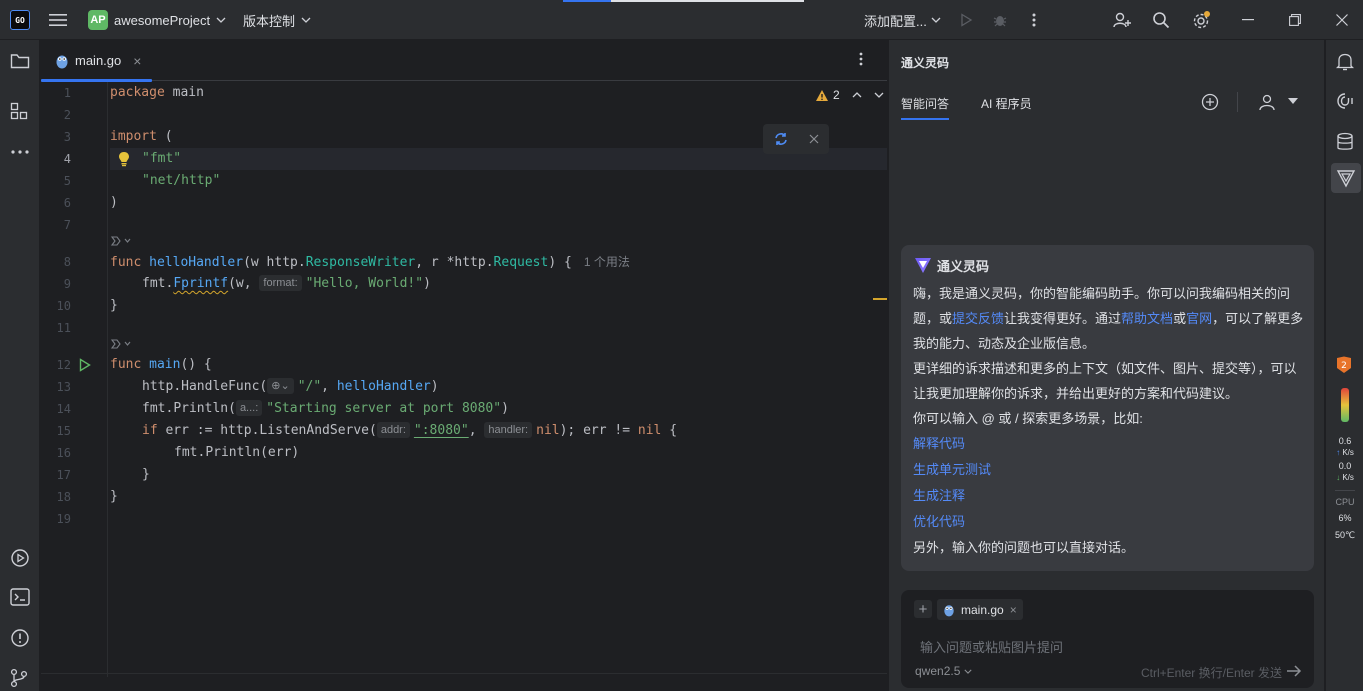 The image size is (1363, 691). I want to click on settings-icon, so click(1201, 20).